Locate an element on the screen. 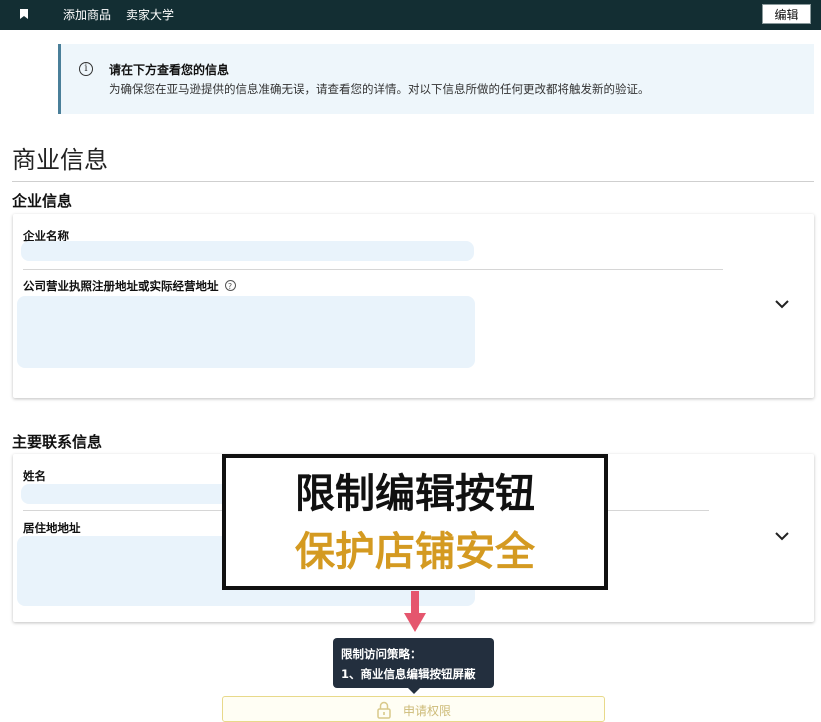 This screenshot has height=722, width=821. nav-add-product: 添加商品 is located at coordinates (87, 15).